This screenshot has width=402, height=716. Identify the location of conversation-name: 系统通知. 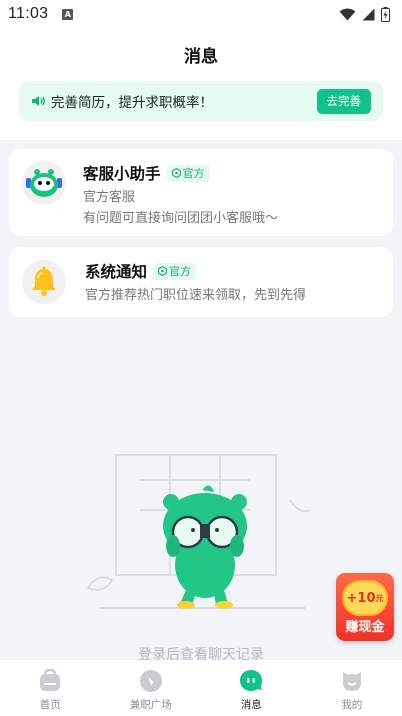
(116, 272).